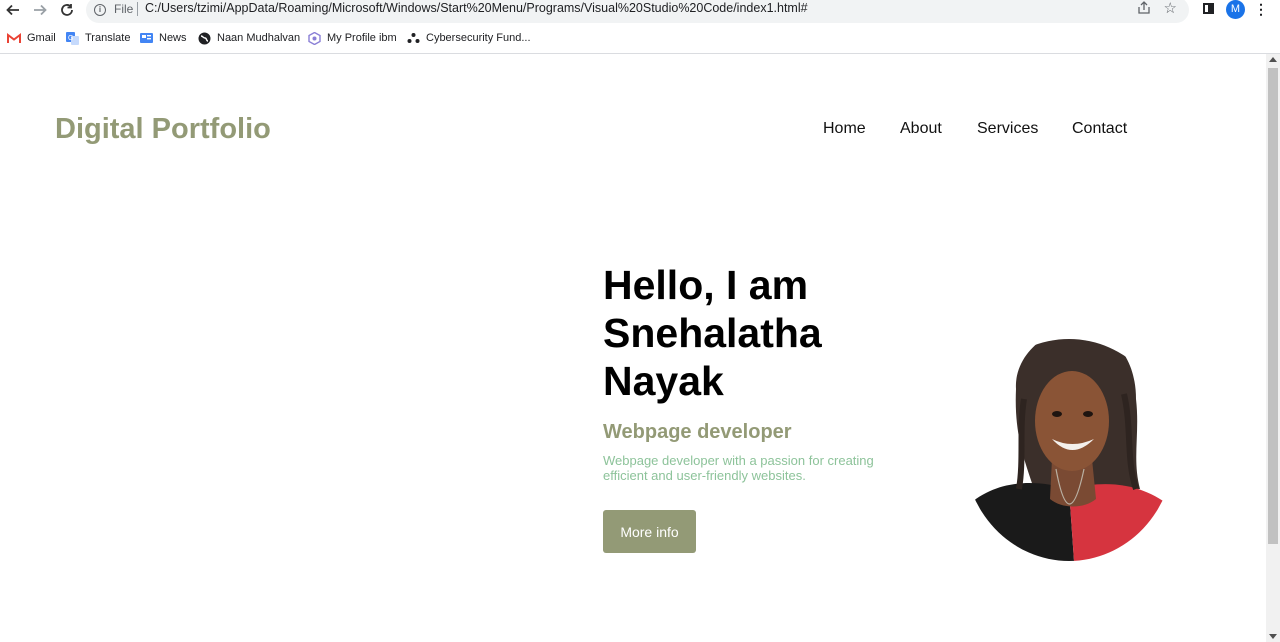 The height and width of the screenshot is (642, 1280). Describe the element at coordinates (1235, 9) in the screenshot. I see `profile-avatar: M` at that location.